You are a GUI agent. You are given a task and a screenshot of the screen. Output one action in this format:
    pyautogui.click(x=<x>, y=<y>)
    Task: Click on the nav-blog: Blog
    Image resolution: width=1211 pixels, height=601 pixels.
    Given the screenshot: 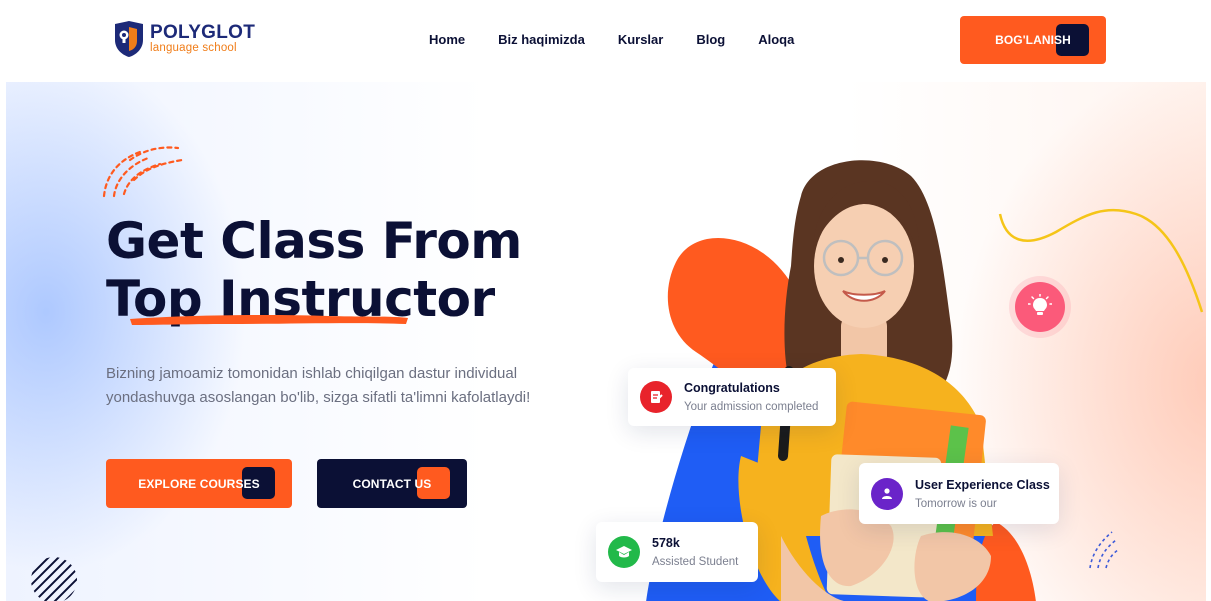 What is the action you would take?
    pyautogui.click(x=710, y=39)
    